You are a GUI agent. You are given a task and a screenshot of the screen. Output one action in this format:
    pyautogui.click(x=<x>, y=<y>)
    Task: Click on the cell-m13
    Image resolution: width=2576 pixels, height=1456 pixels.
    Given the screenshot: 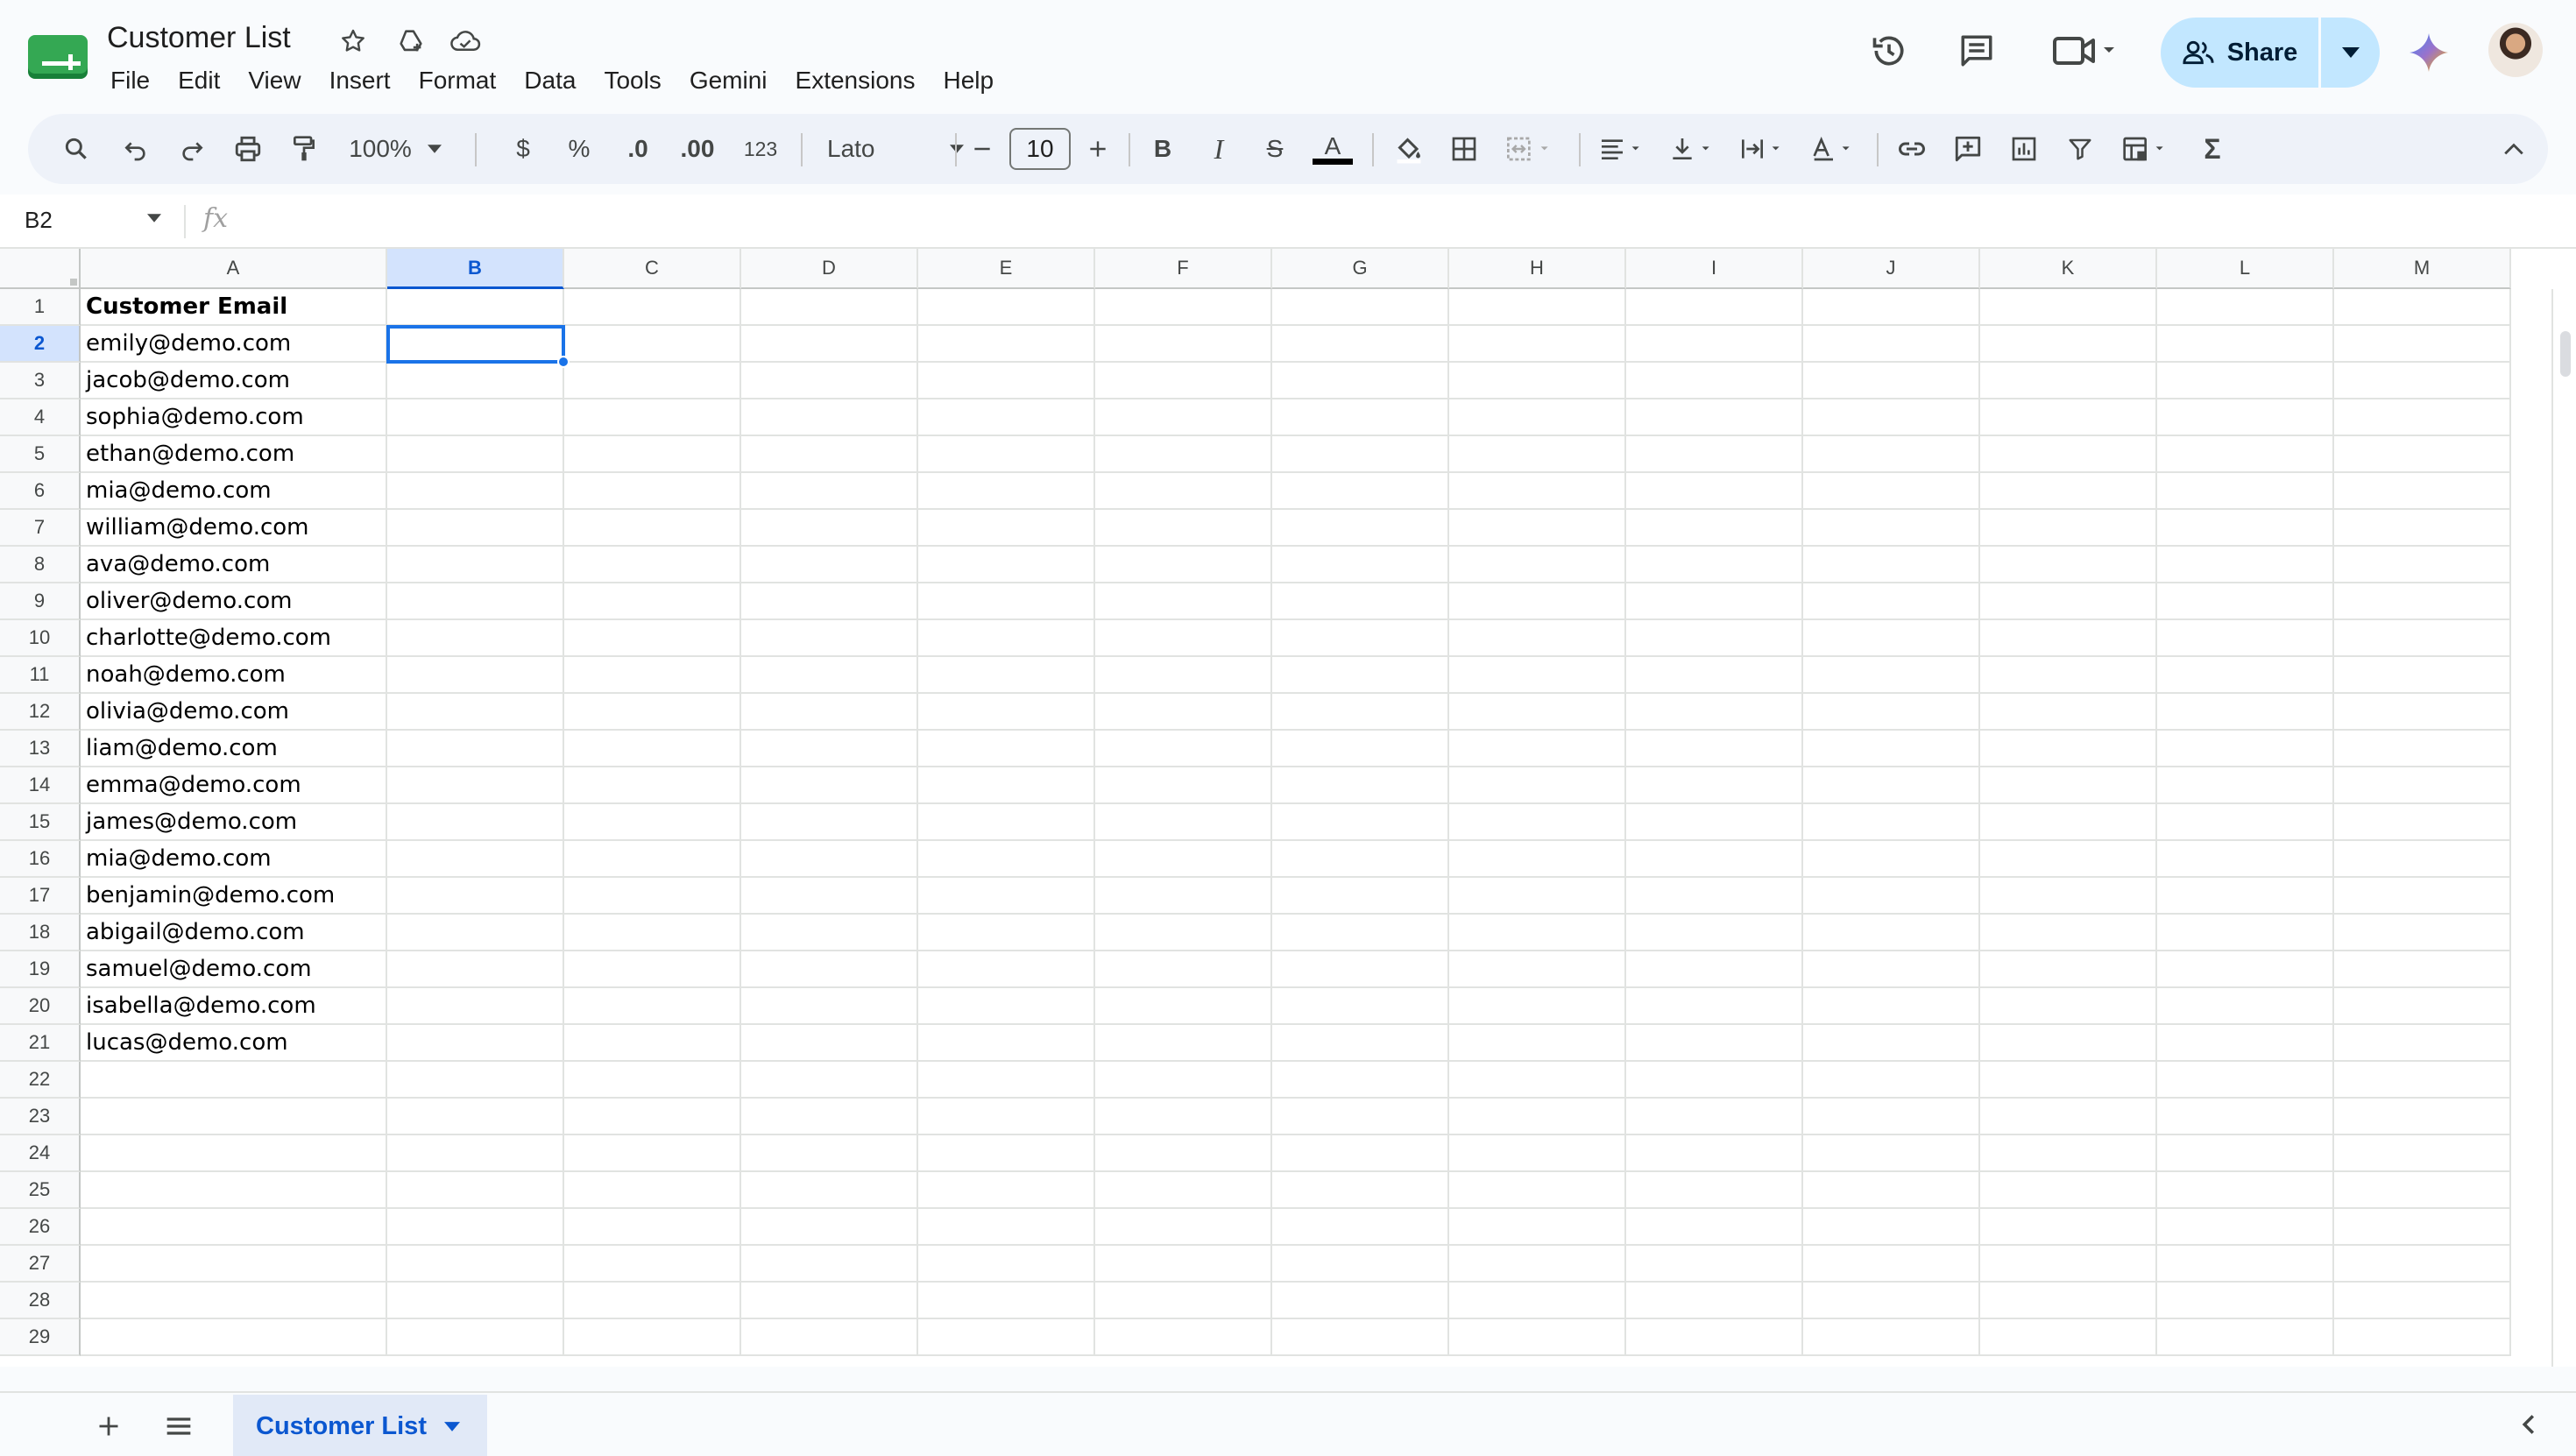 What is the action you would take?
    pyautogui.click(x=2422, y=749)
    